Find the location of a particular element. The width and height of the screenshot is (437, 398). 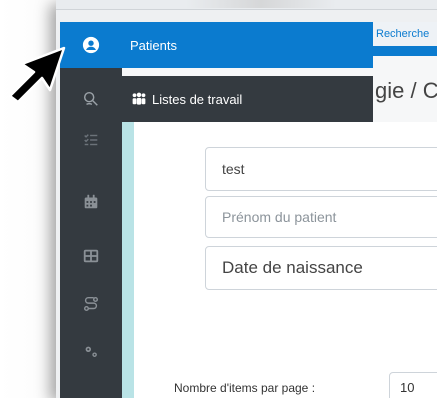

menu-item-worklists-label: Listes de travail is located at coordinates (186, 99).